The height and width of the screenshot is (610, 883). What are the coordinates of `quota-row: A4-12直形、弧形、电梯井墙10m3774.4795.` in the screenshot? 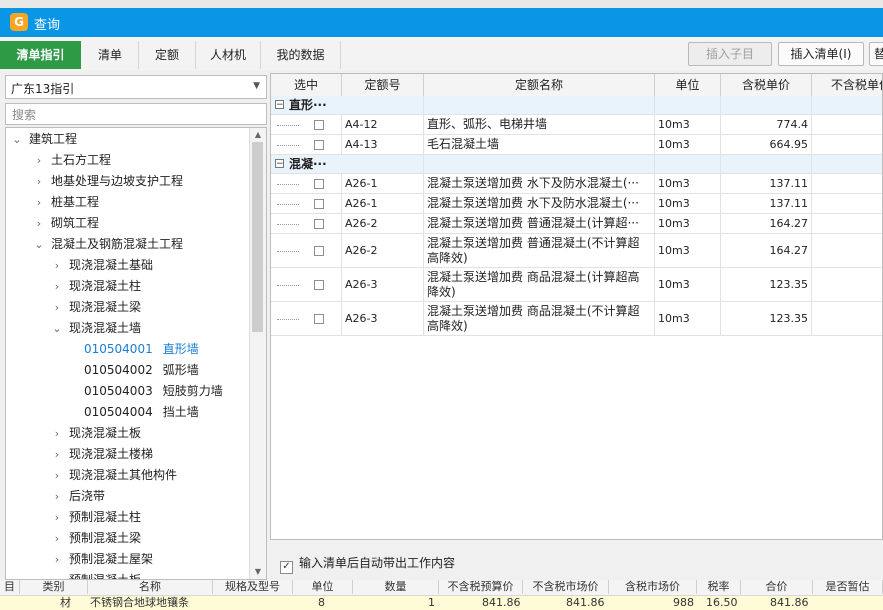 It's located at (576, 125).